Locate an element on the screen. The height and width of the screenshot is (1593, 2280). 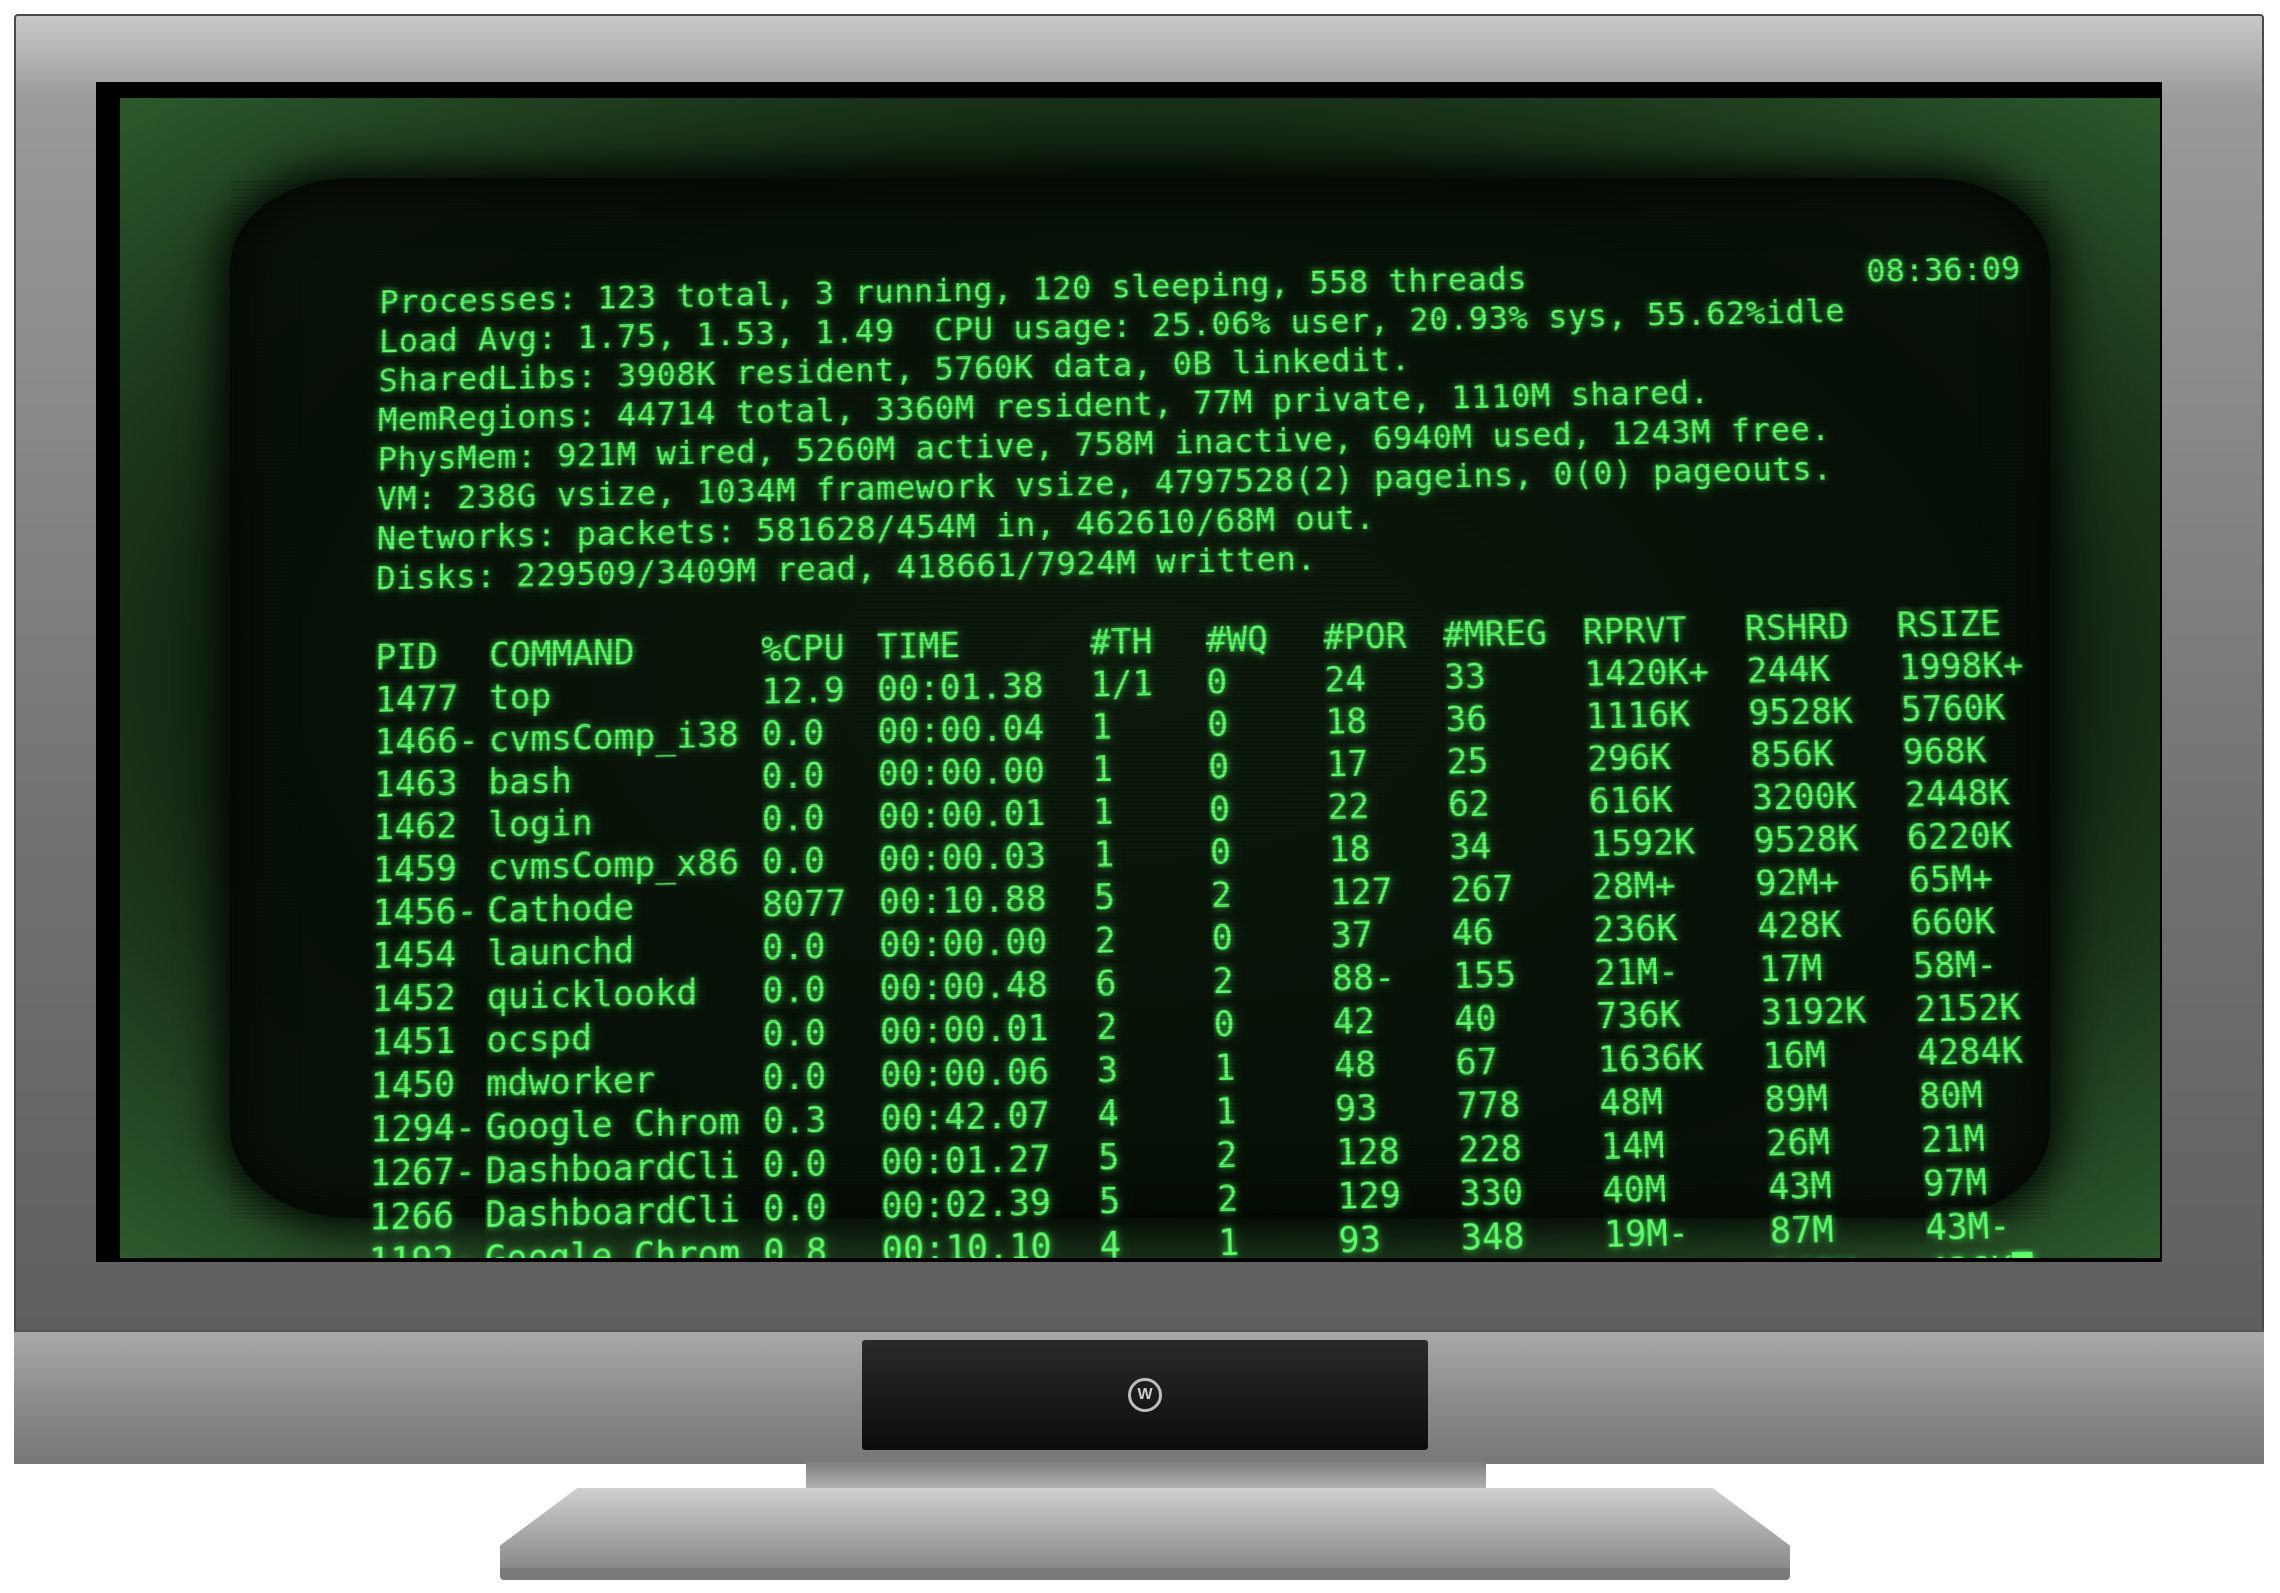
cell-ports: 88- is located at coordinates (1363, 978).